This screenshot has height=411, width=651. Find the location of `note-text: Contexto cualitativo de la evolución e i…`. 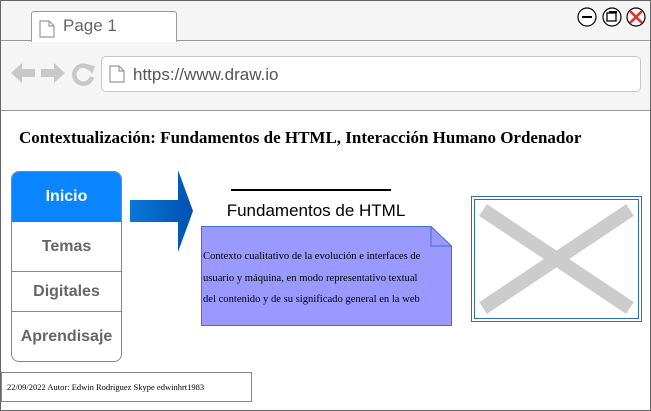

note-text: Contexto cualitativo de la evolución e i… is located at coordinates (327, 278).